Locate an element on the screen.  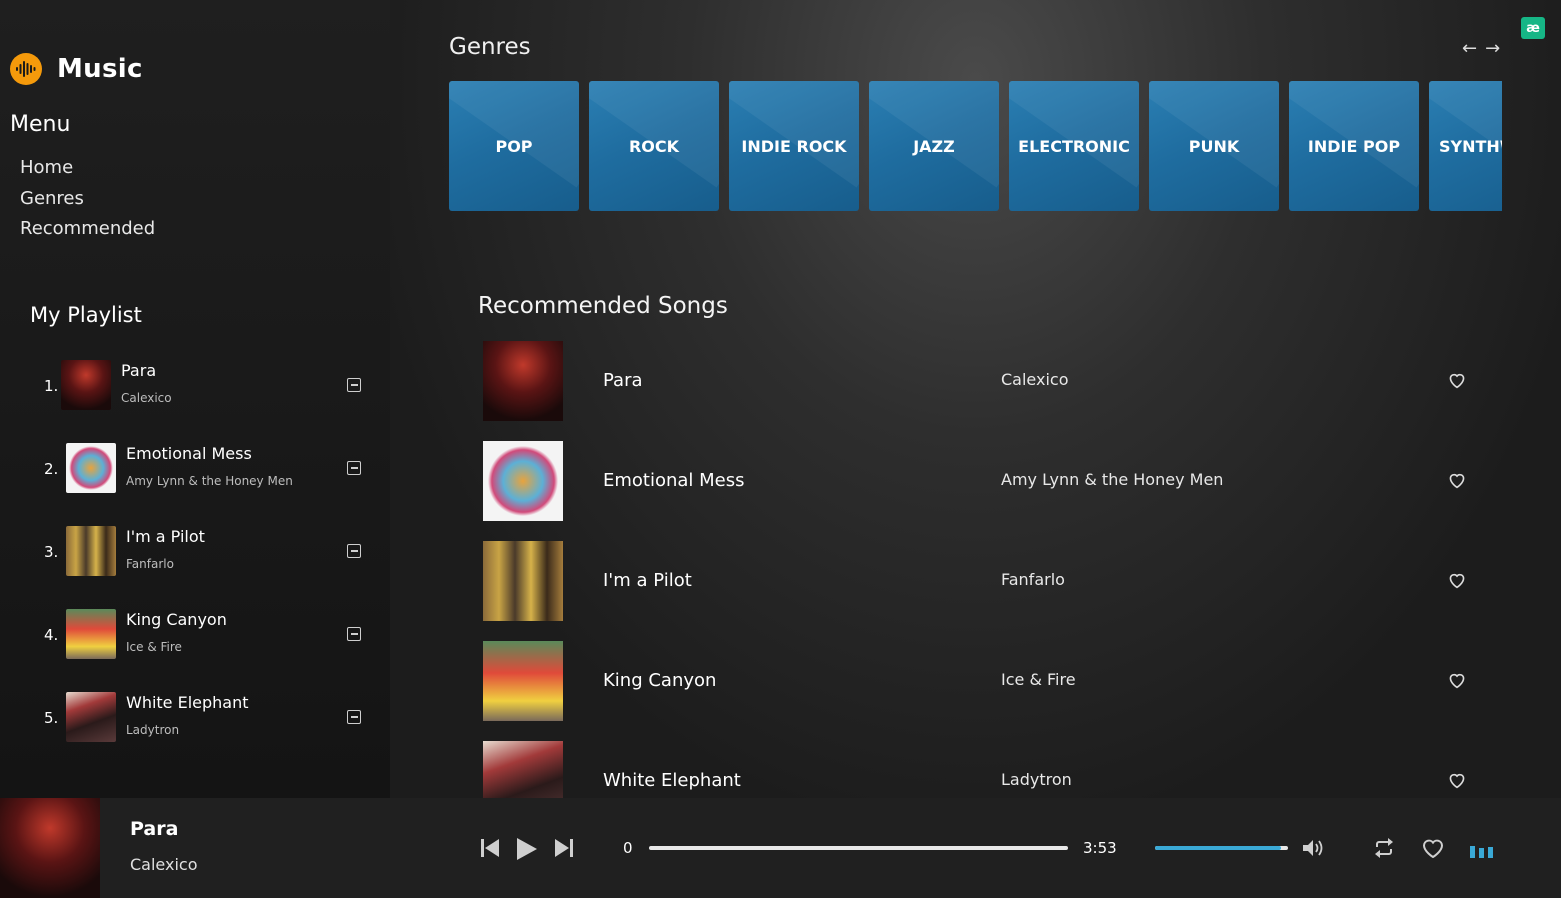
repeat-icon is located at coordinates (1384, 848).